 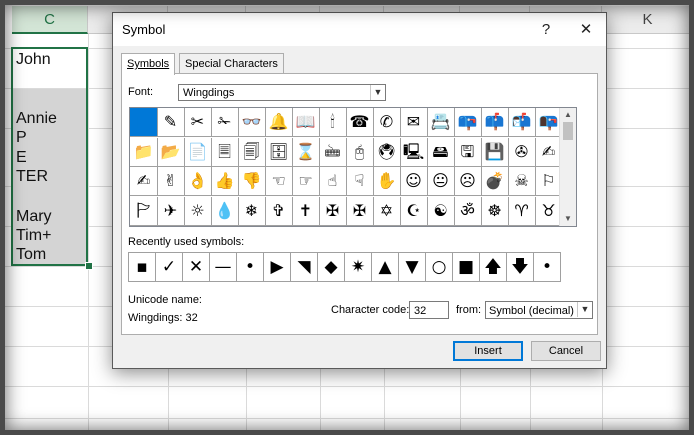 I want to click on selection-border, so click(x=49, y=156).